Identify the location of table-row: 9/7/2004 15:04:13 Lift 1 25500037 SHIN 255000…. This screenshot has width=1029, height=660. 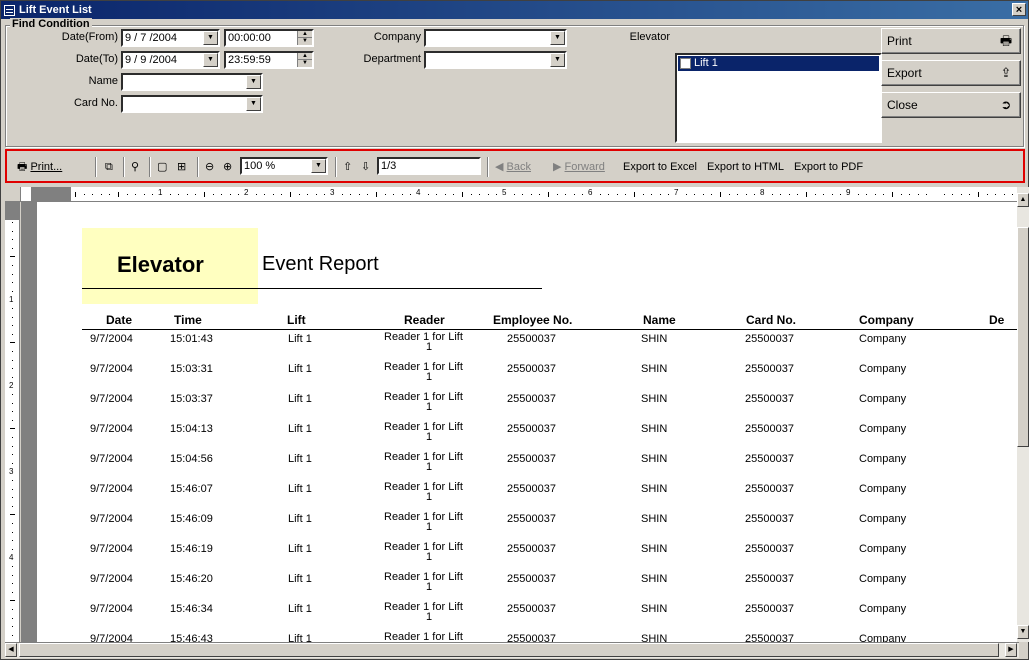
(527, 436).